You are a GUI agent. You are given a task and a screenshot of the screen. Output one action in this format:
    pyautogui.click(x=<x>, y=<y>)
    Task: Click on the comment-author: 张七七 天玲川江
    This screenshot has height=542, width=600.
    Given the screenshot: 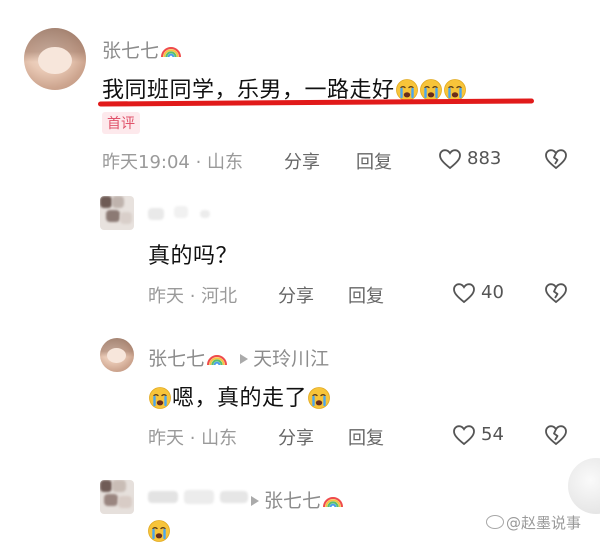 What is the action you would take?
    pyautogui.click(x=238, y=357)
    